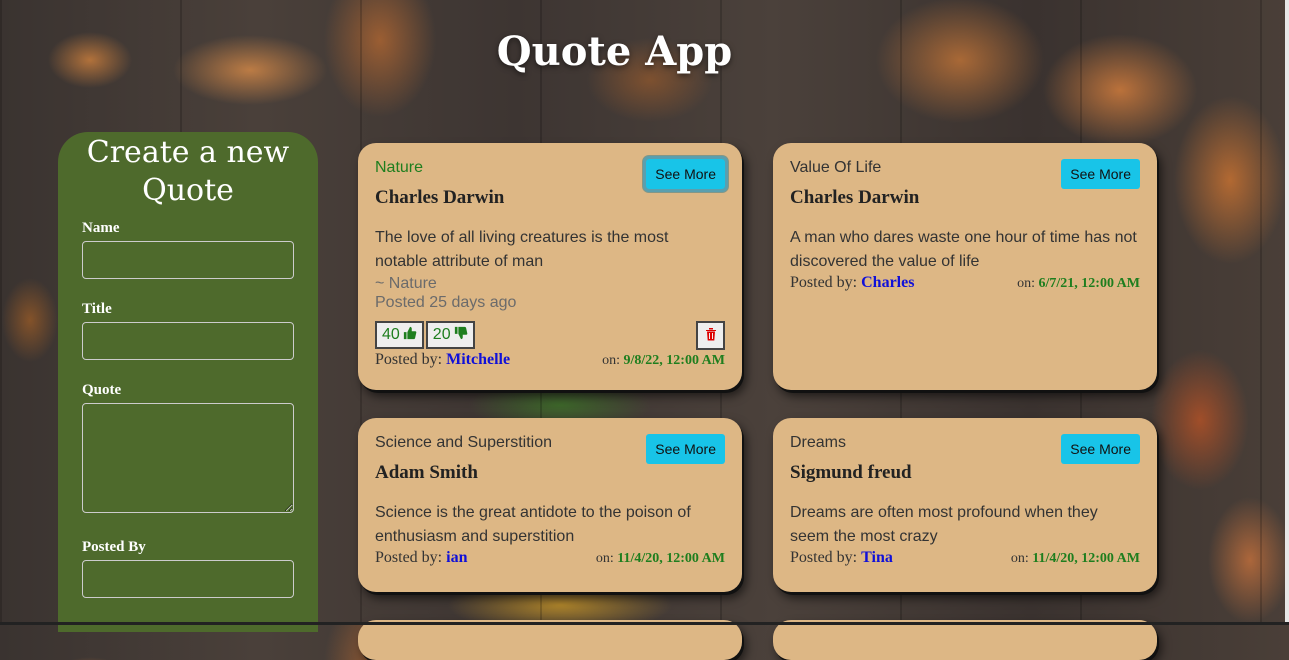 This screenshot has width=1289, height=660. I want to click on post-date: 6/7/21, 12:00 AM, so click(1089, 283).